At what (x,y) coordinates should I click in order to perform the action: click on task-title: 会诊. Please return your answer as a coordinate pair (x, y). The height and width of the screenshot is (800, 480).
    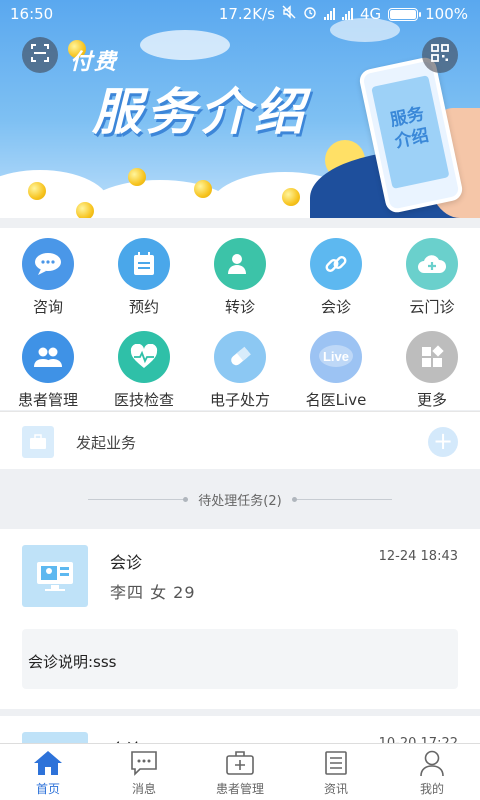
    Looking at the image, I should click on (126, 562).